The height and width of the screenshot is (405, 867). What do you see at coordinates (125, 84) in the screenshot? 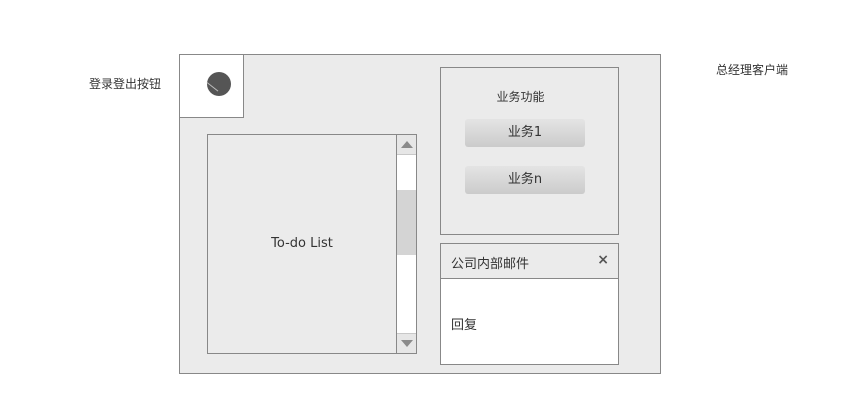
I see `login-button-annotation: 登录登出按钮` at bounding box center [125, 84].